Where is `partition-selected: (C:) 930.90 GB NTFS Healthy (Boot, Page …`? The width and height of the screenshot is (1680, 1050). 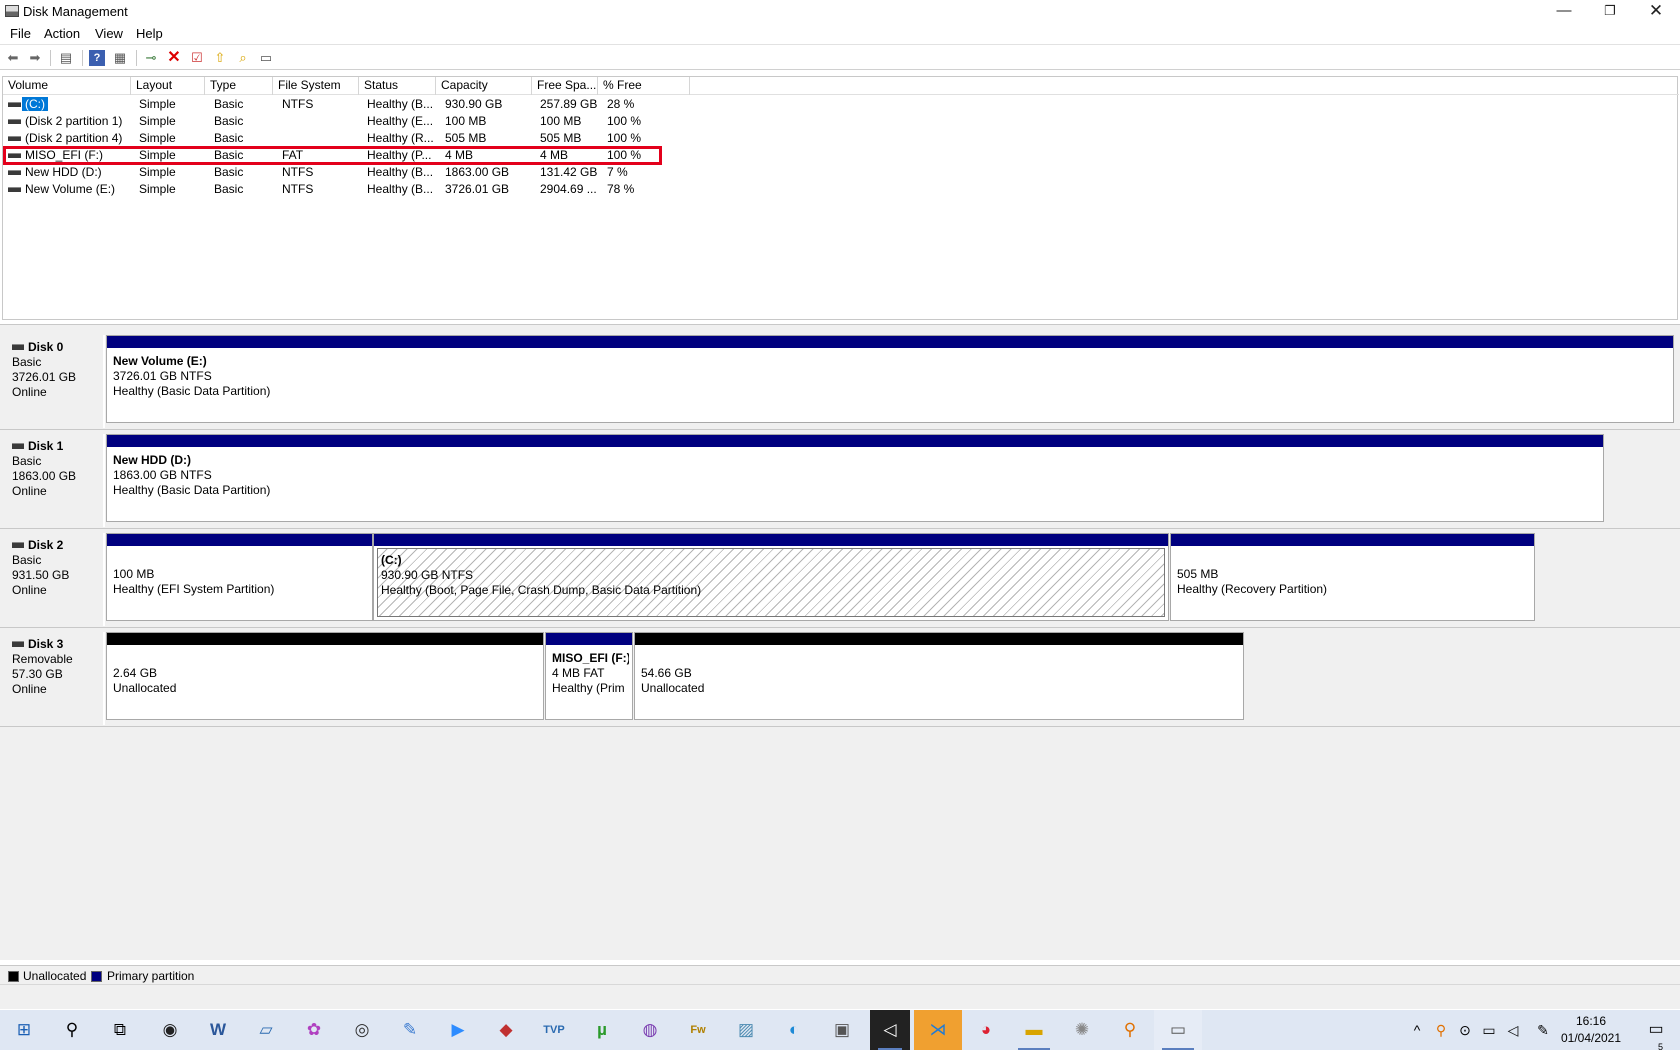 partition-selected: (C:) 930.90 GB NTFS Healthy (Boot, Page … is located at coordinates (771, 577).